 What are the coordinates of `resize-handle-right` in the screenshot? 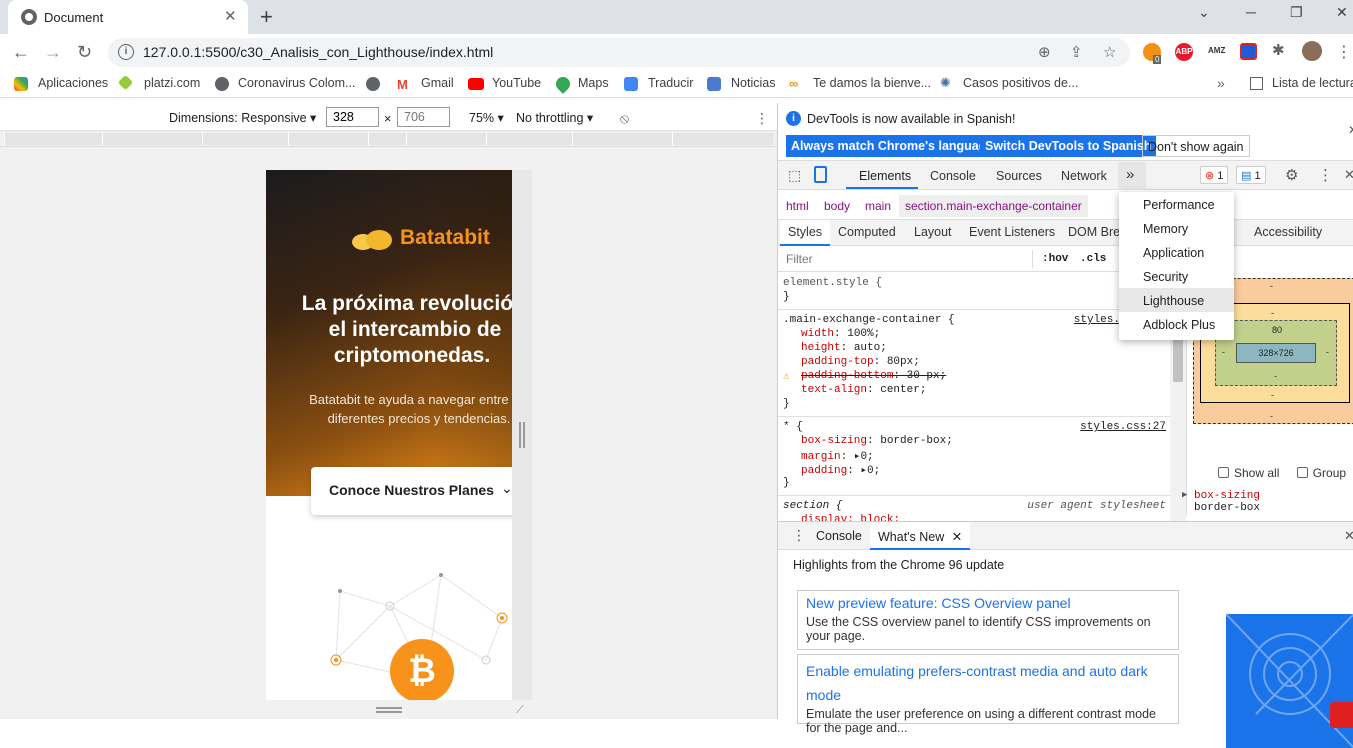 It's located at (522, 435).